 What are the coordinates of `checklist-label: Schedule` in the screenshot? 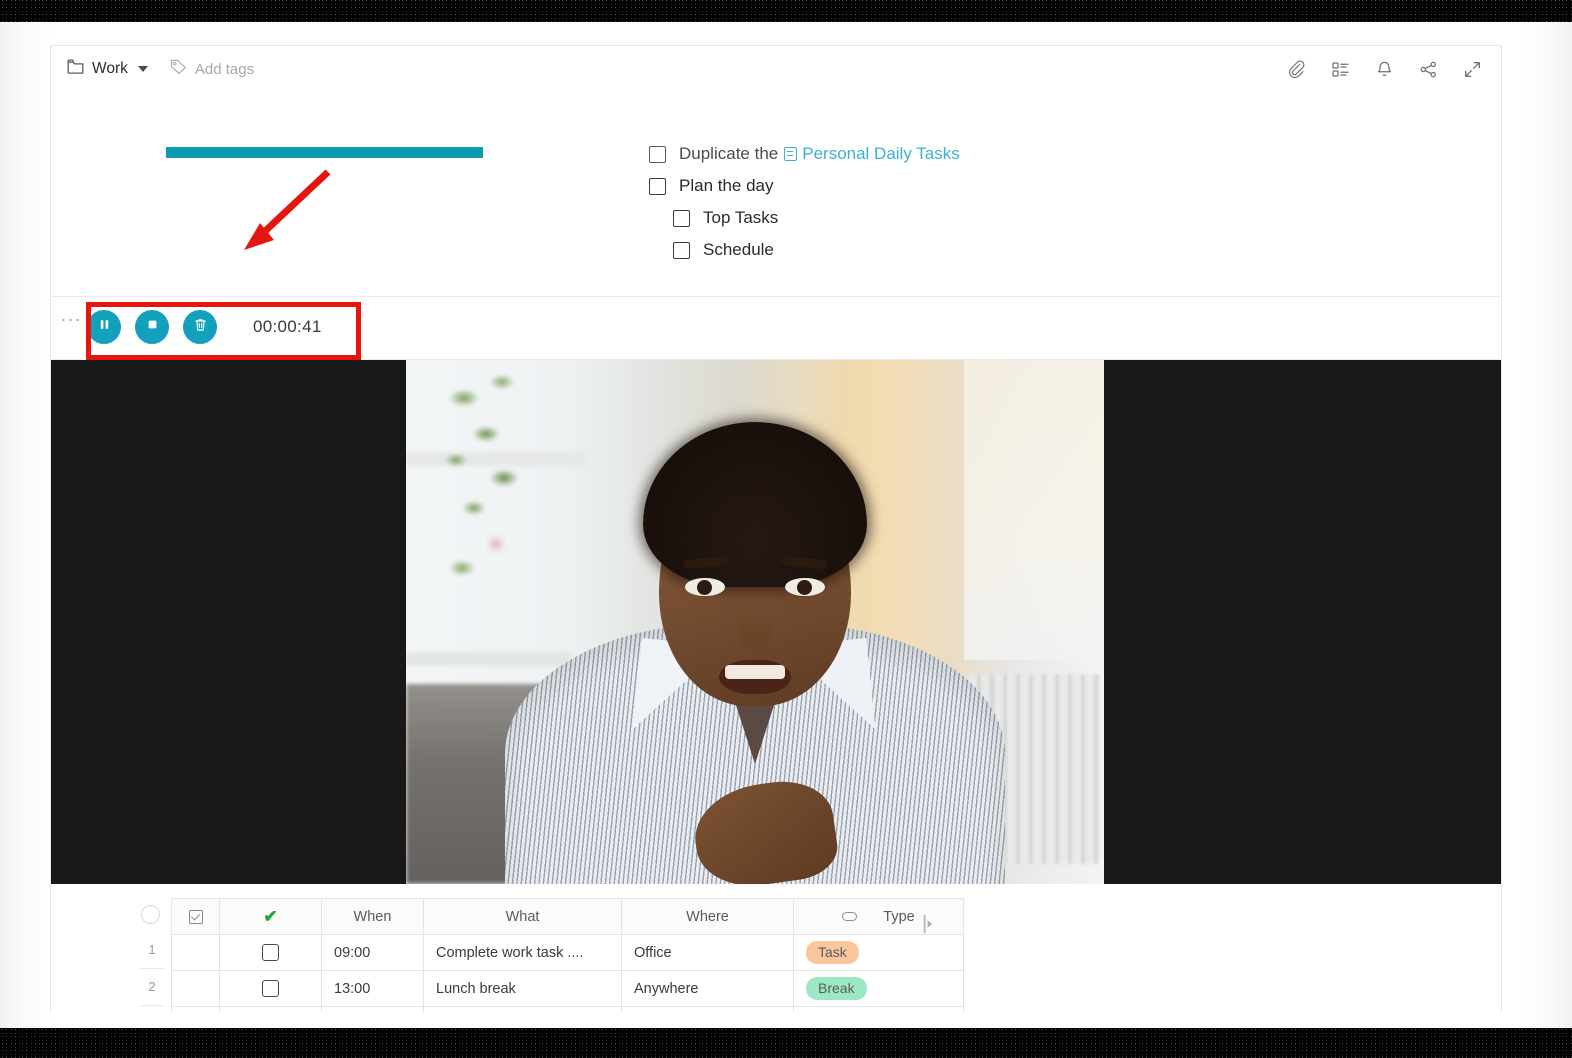 It's located at (738, 249).